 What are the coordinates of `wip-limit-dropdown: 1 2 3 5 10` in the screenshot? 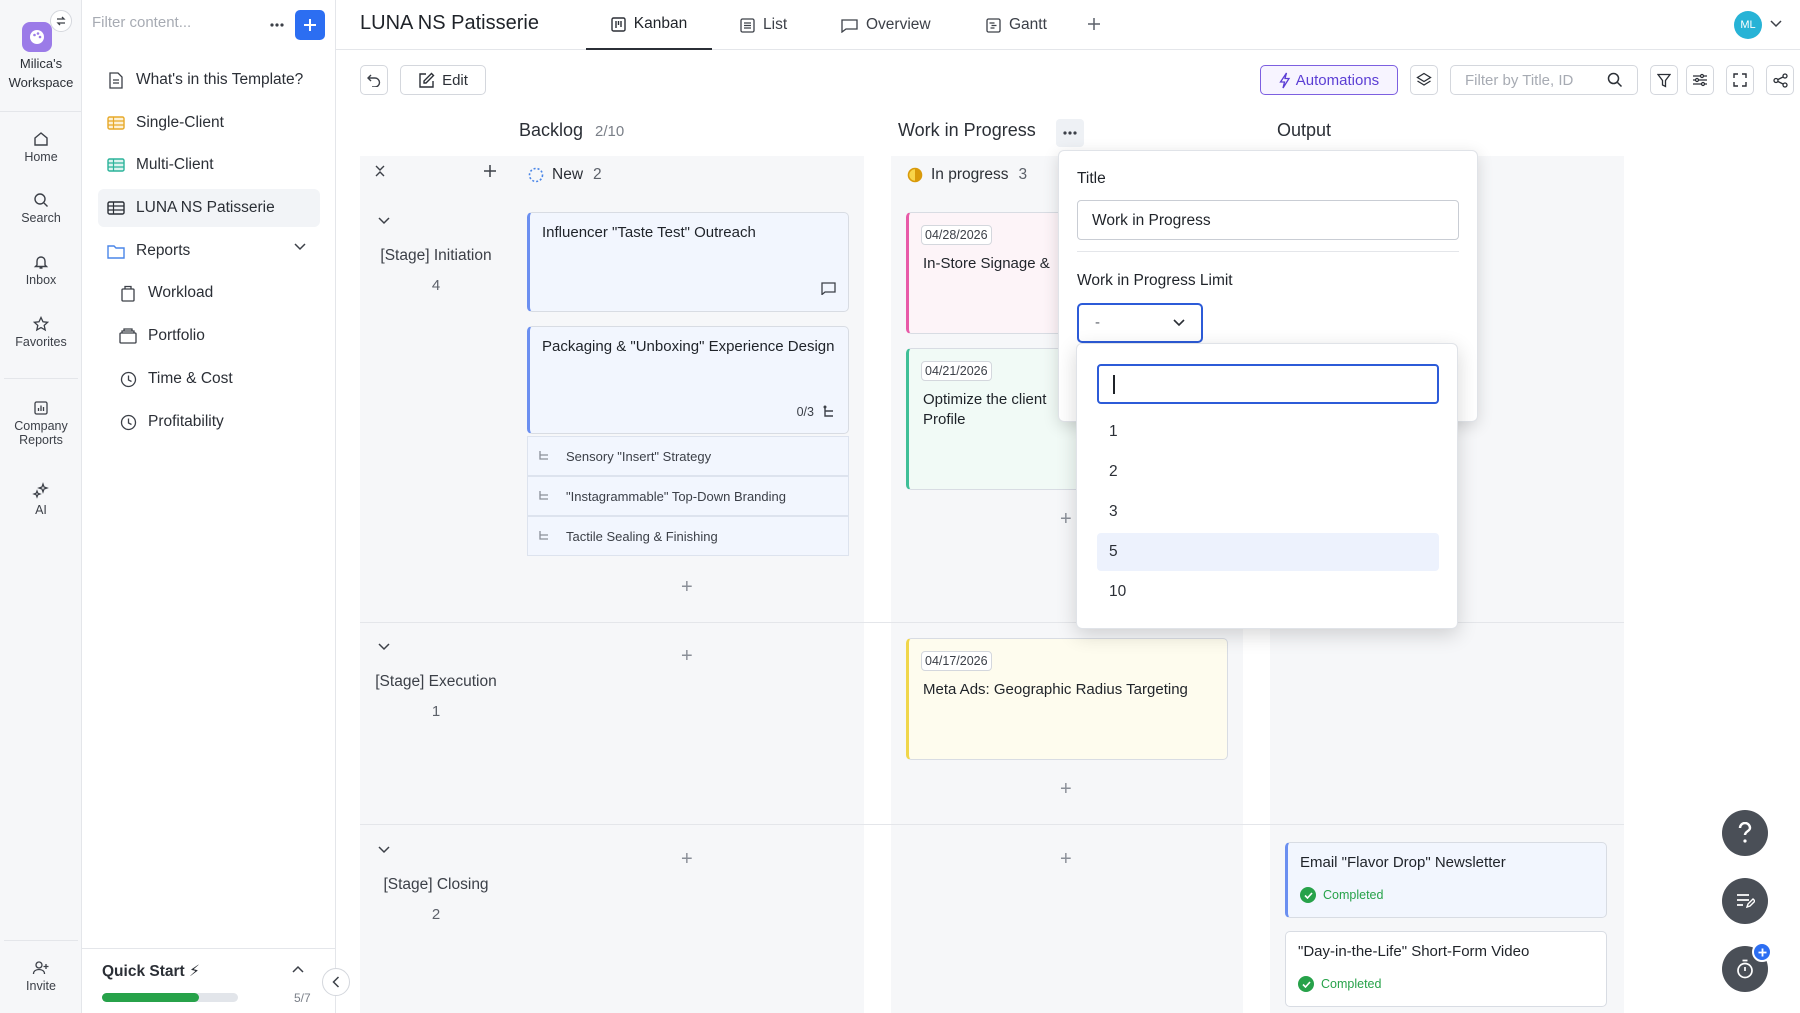 It's located at (1267, 486).